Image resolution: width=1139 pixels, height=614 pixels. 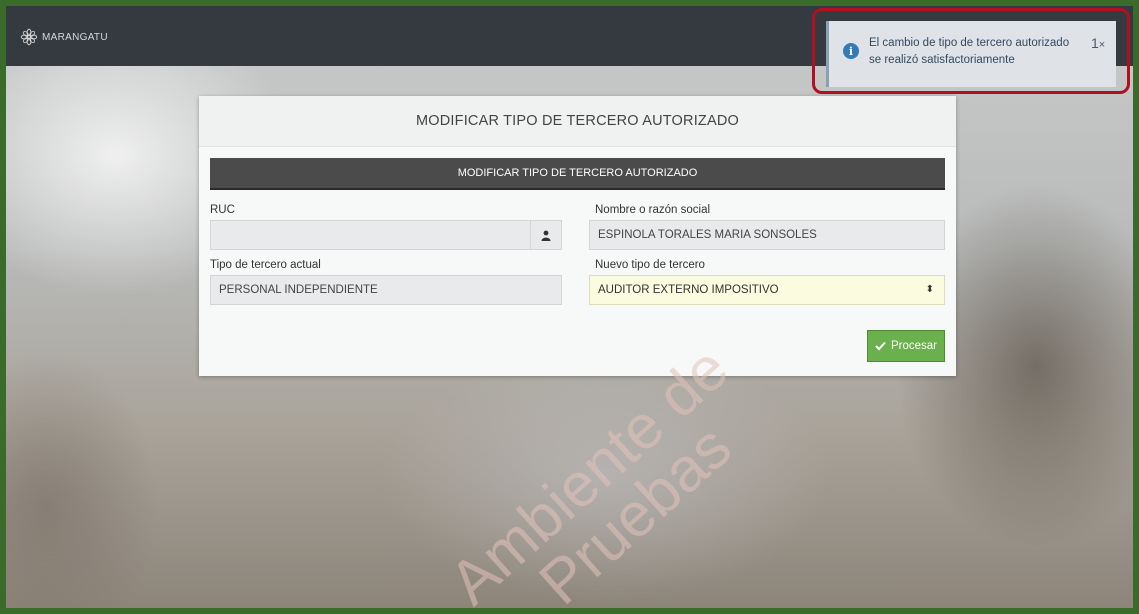 I want to click on new-type-value: AUDITOR EXTERNO IMPOSITIVO, so click(x=688, y=290).